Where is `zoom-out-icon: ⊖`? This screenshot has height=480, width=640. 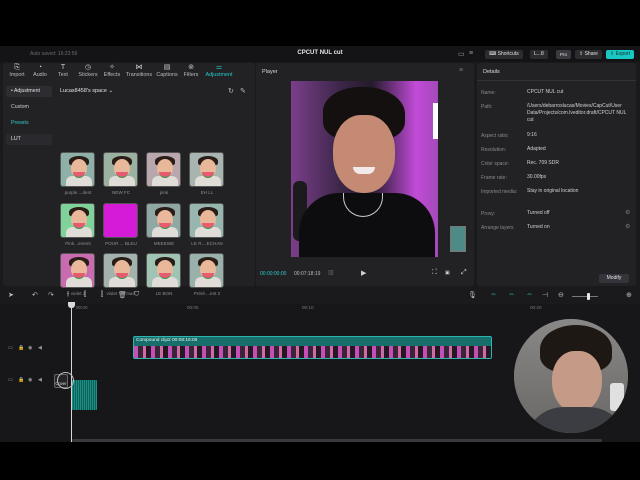
zoom-out-icon: ⊖ is located at coordinates (561, 295).